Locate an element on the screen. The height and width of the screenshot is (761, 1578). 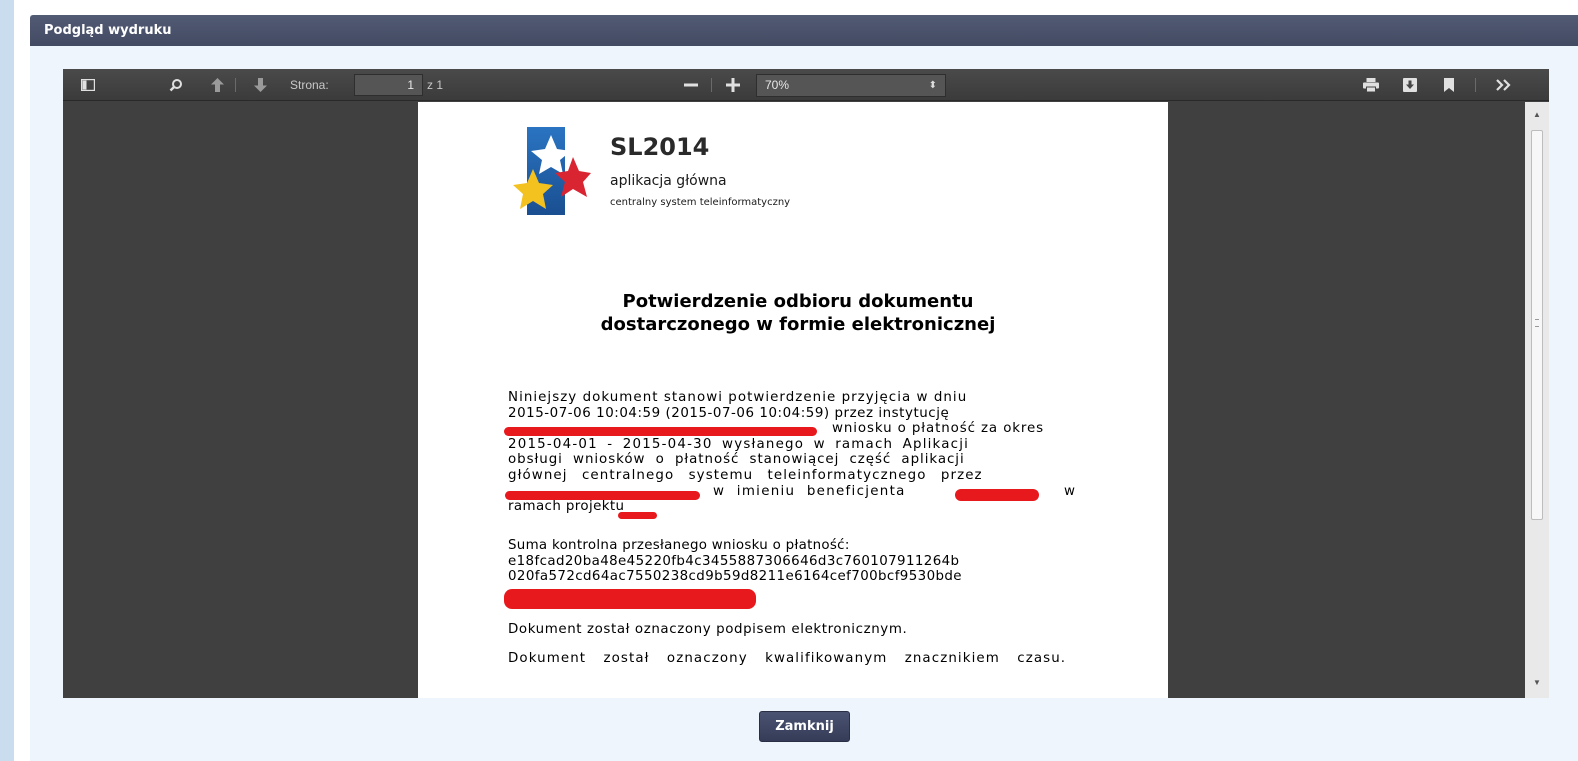
download-icon is located at coordinates (1410, 85).